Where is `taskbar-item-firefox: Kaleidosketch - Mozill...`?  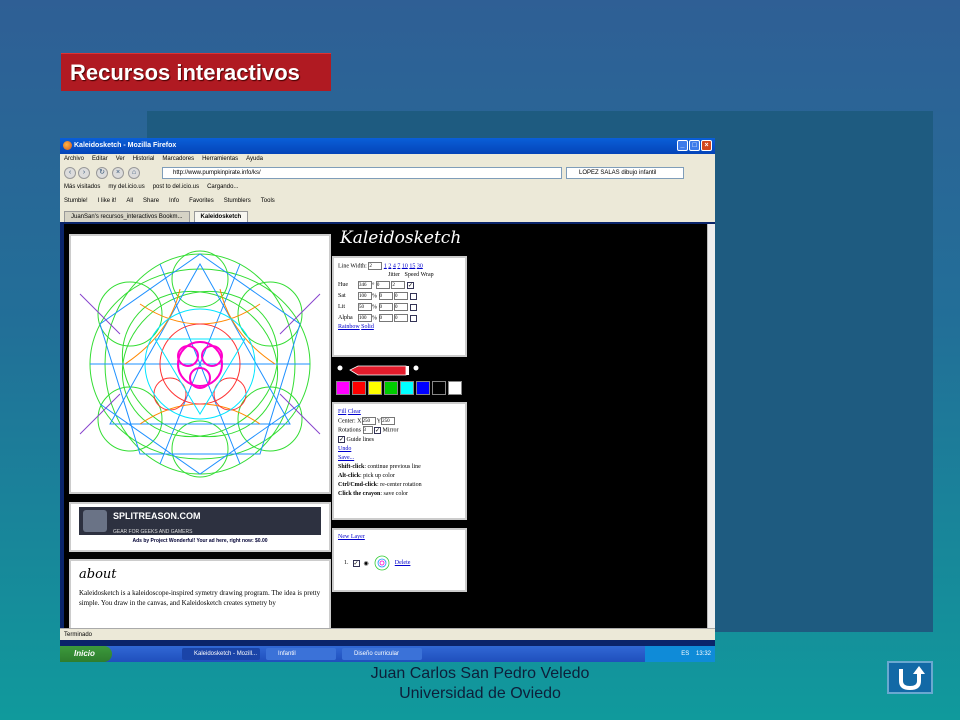
taskbar-item-firefox: Kaleidosketch - Mozill... is located at coordinates (221, 654).